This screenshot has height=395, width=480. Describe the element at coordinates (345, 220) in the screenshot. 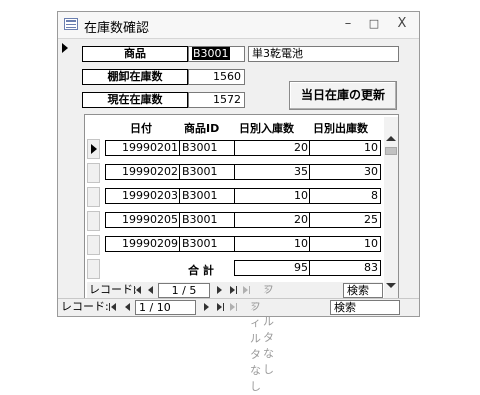

I see `daily-out-cell: 25` at that location.